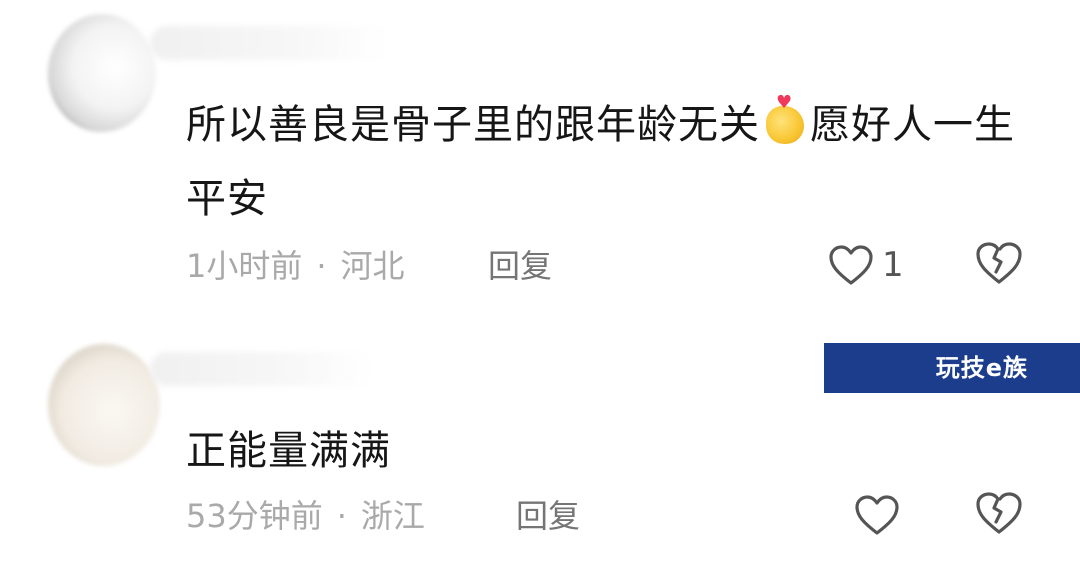 The width and height of the screenshot is (1080, 584). I want to click on comment-location: 浙江, so click(392, 516).